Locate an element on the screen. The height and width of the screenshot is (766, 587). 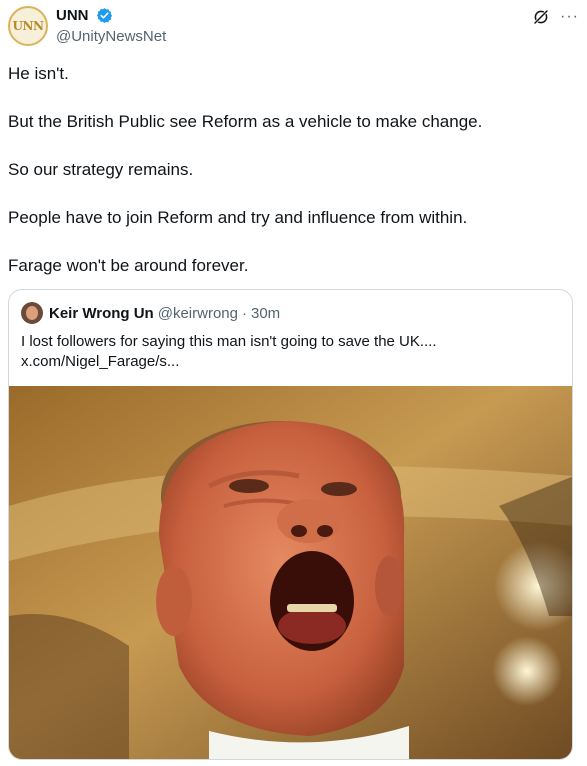
grok-icon is located at coordinates (541, 17).